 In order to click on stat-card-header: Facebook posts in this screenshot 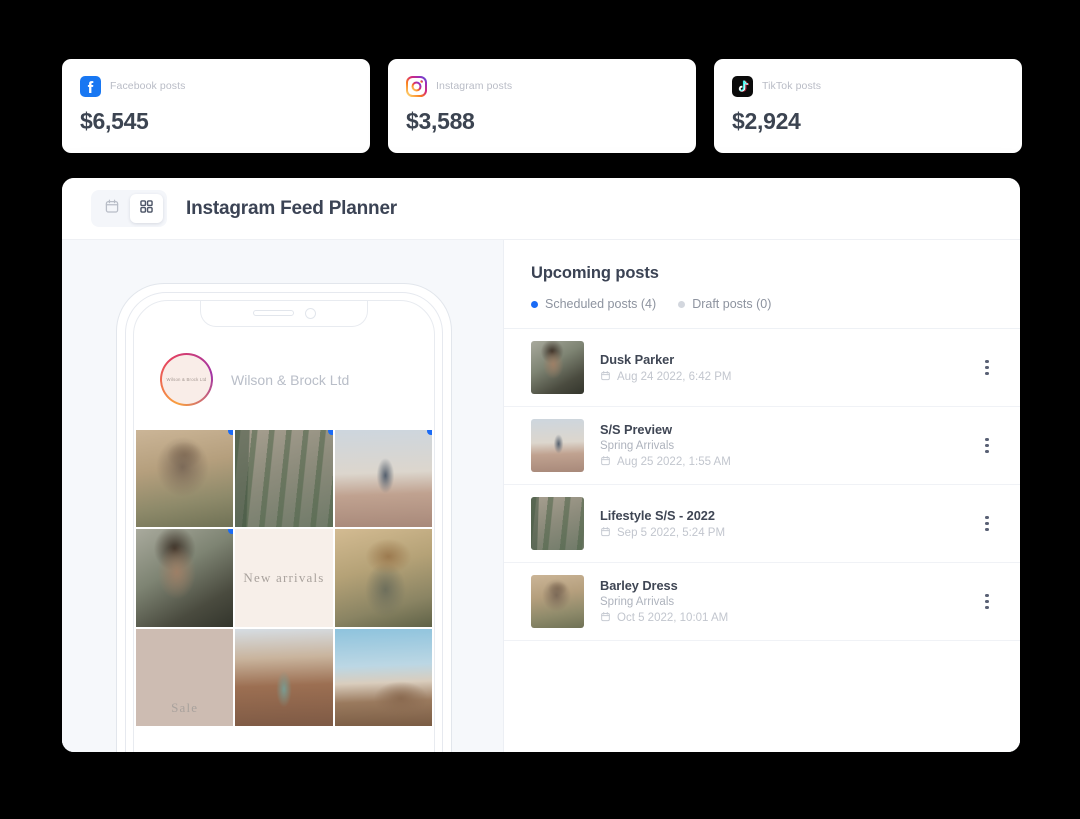, I will do `click(216, 86)`.